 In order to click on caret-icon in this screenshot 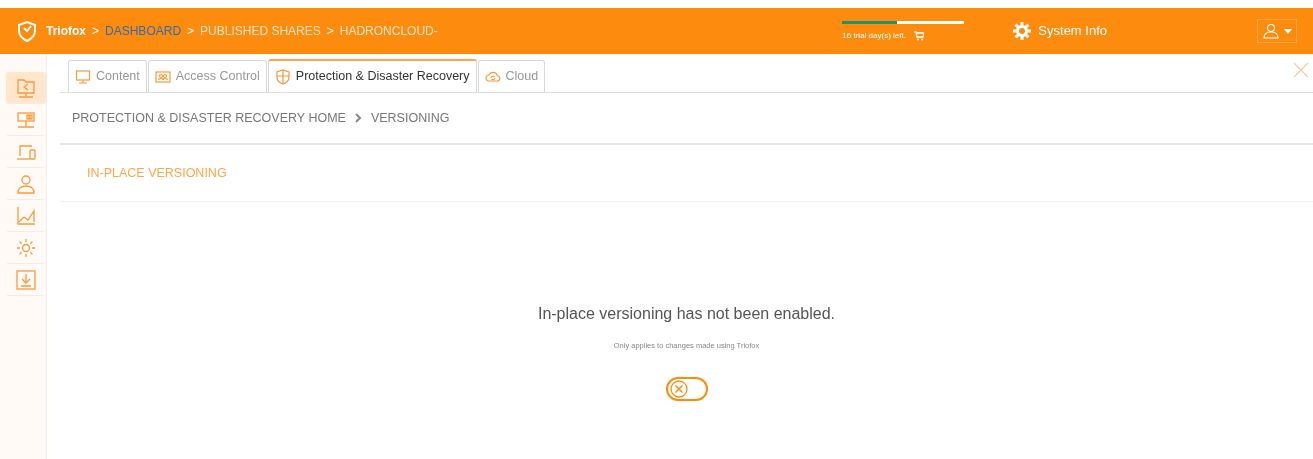, I will do `click(1288, 31)`.